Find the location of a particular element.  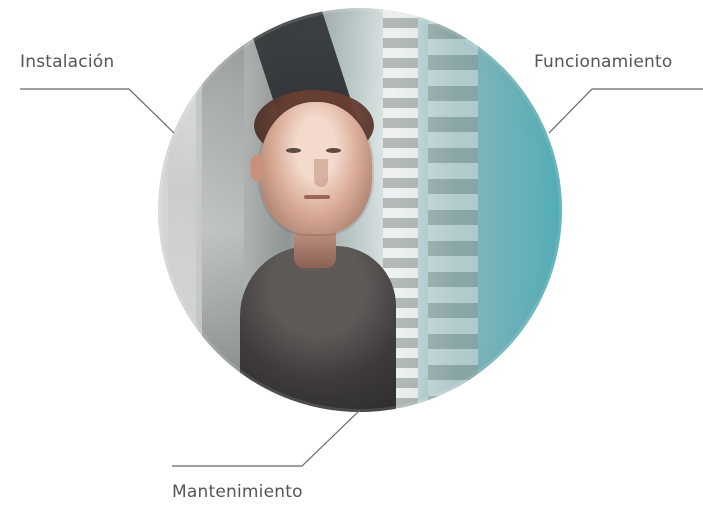

connector-installation is located at coordinates (97, 111).